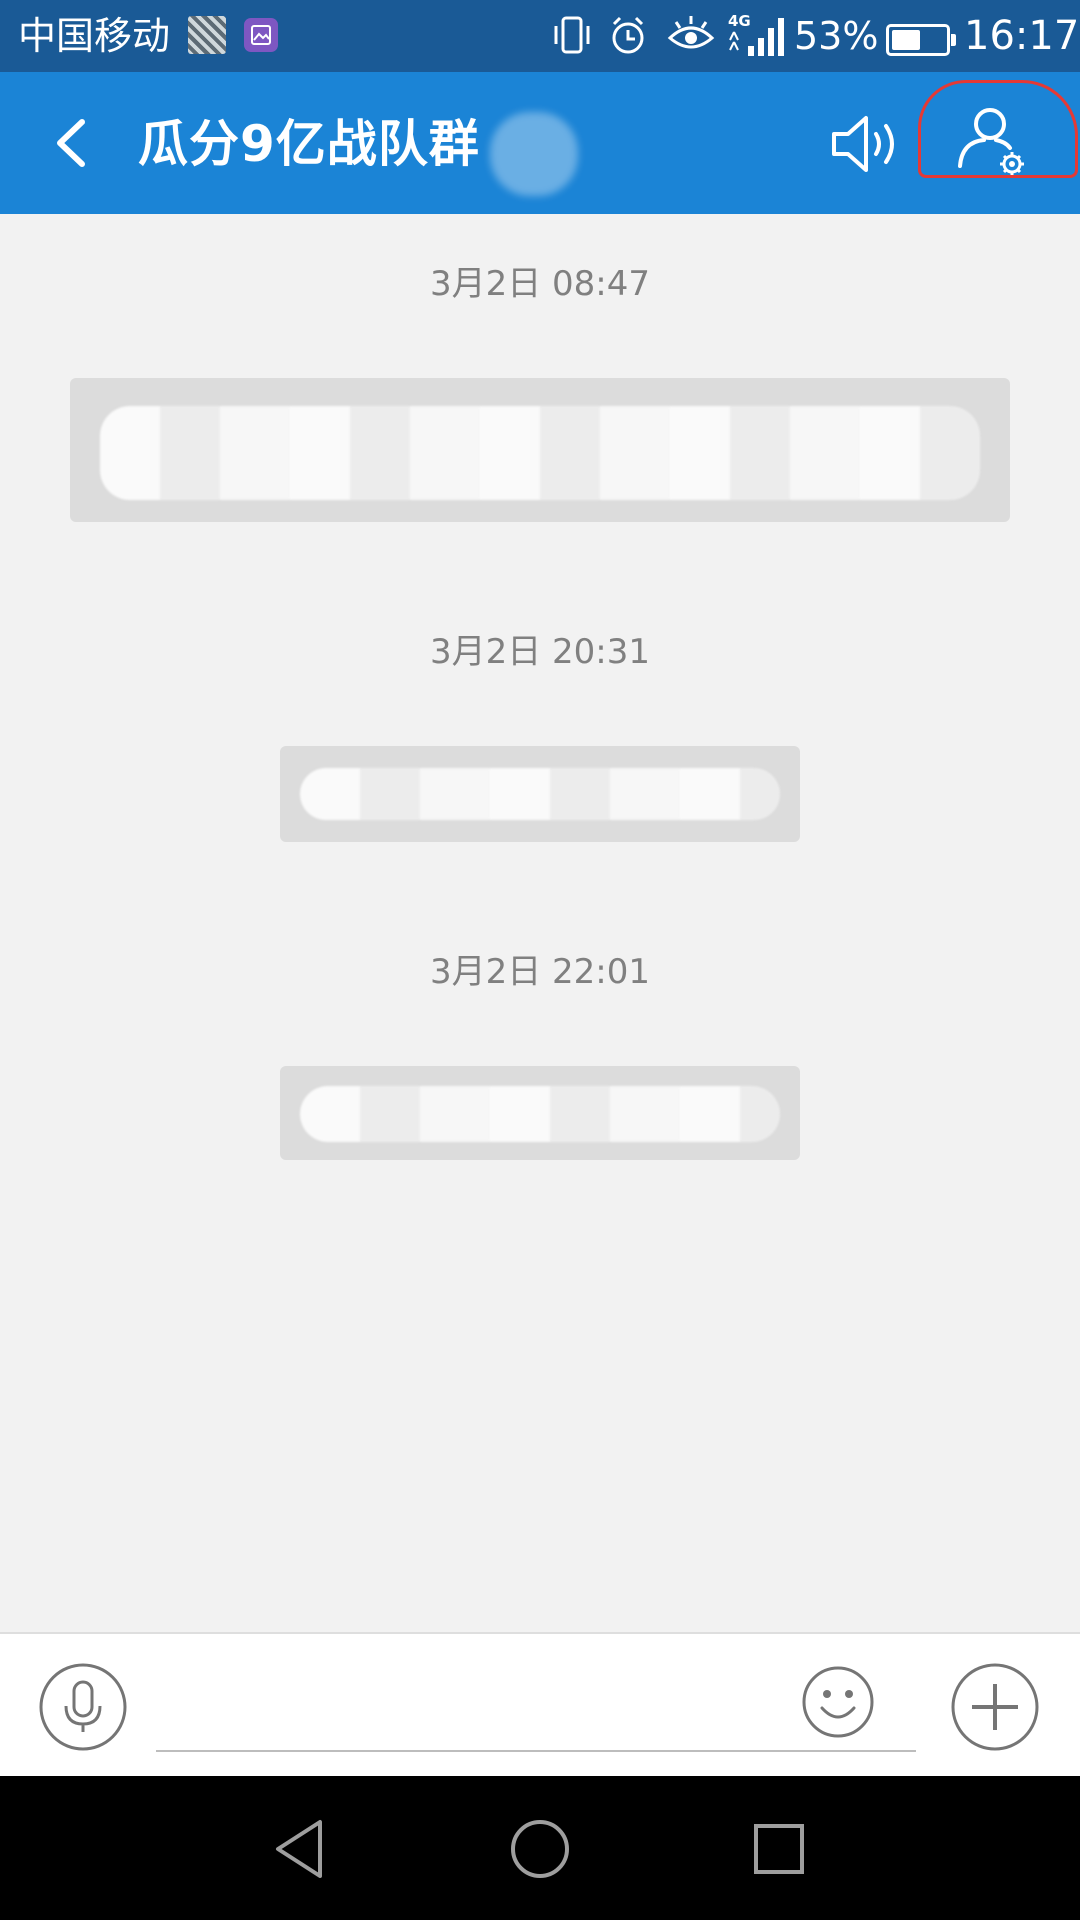  I want to click on back-arrow-icon, so click(71, 143).